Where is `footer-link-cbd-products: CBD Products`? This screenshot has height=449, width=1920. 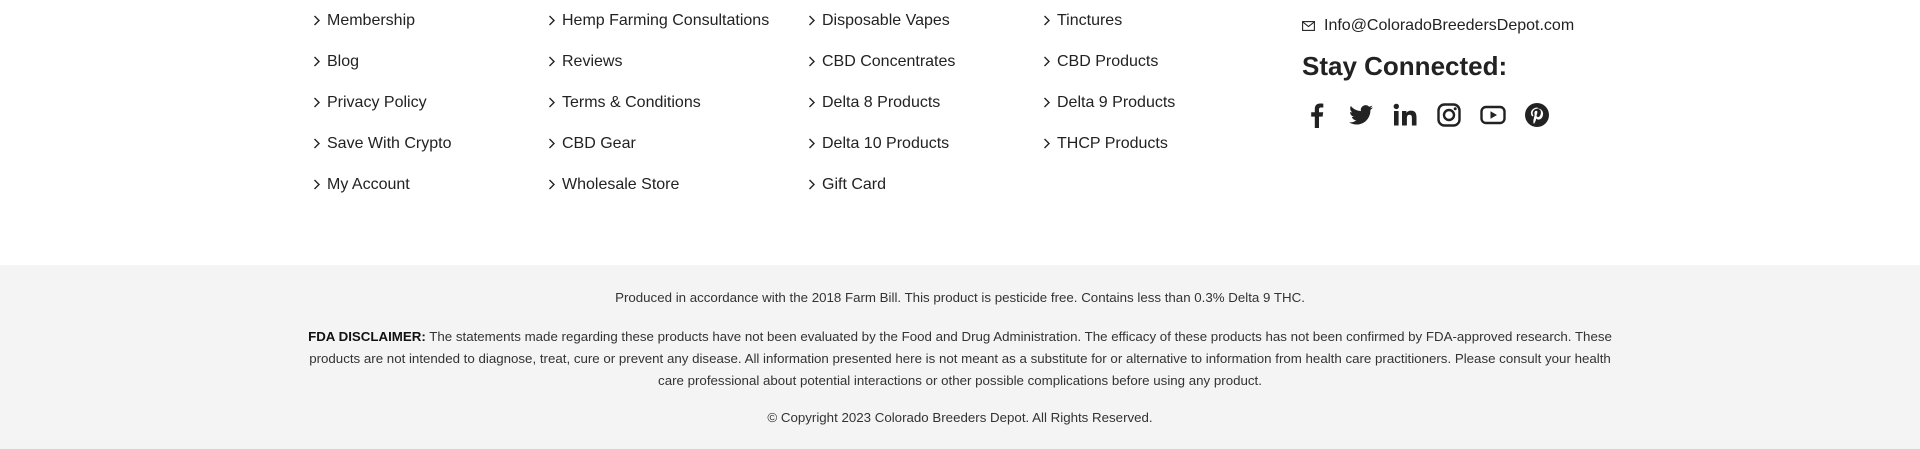 footer-link-cbd-products: CBD Products is located at coordinates (1109, 61).